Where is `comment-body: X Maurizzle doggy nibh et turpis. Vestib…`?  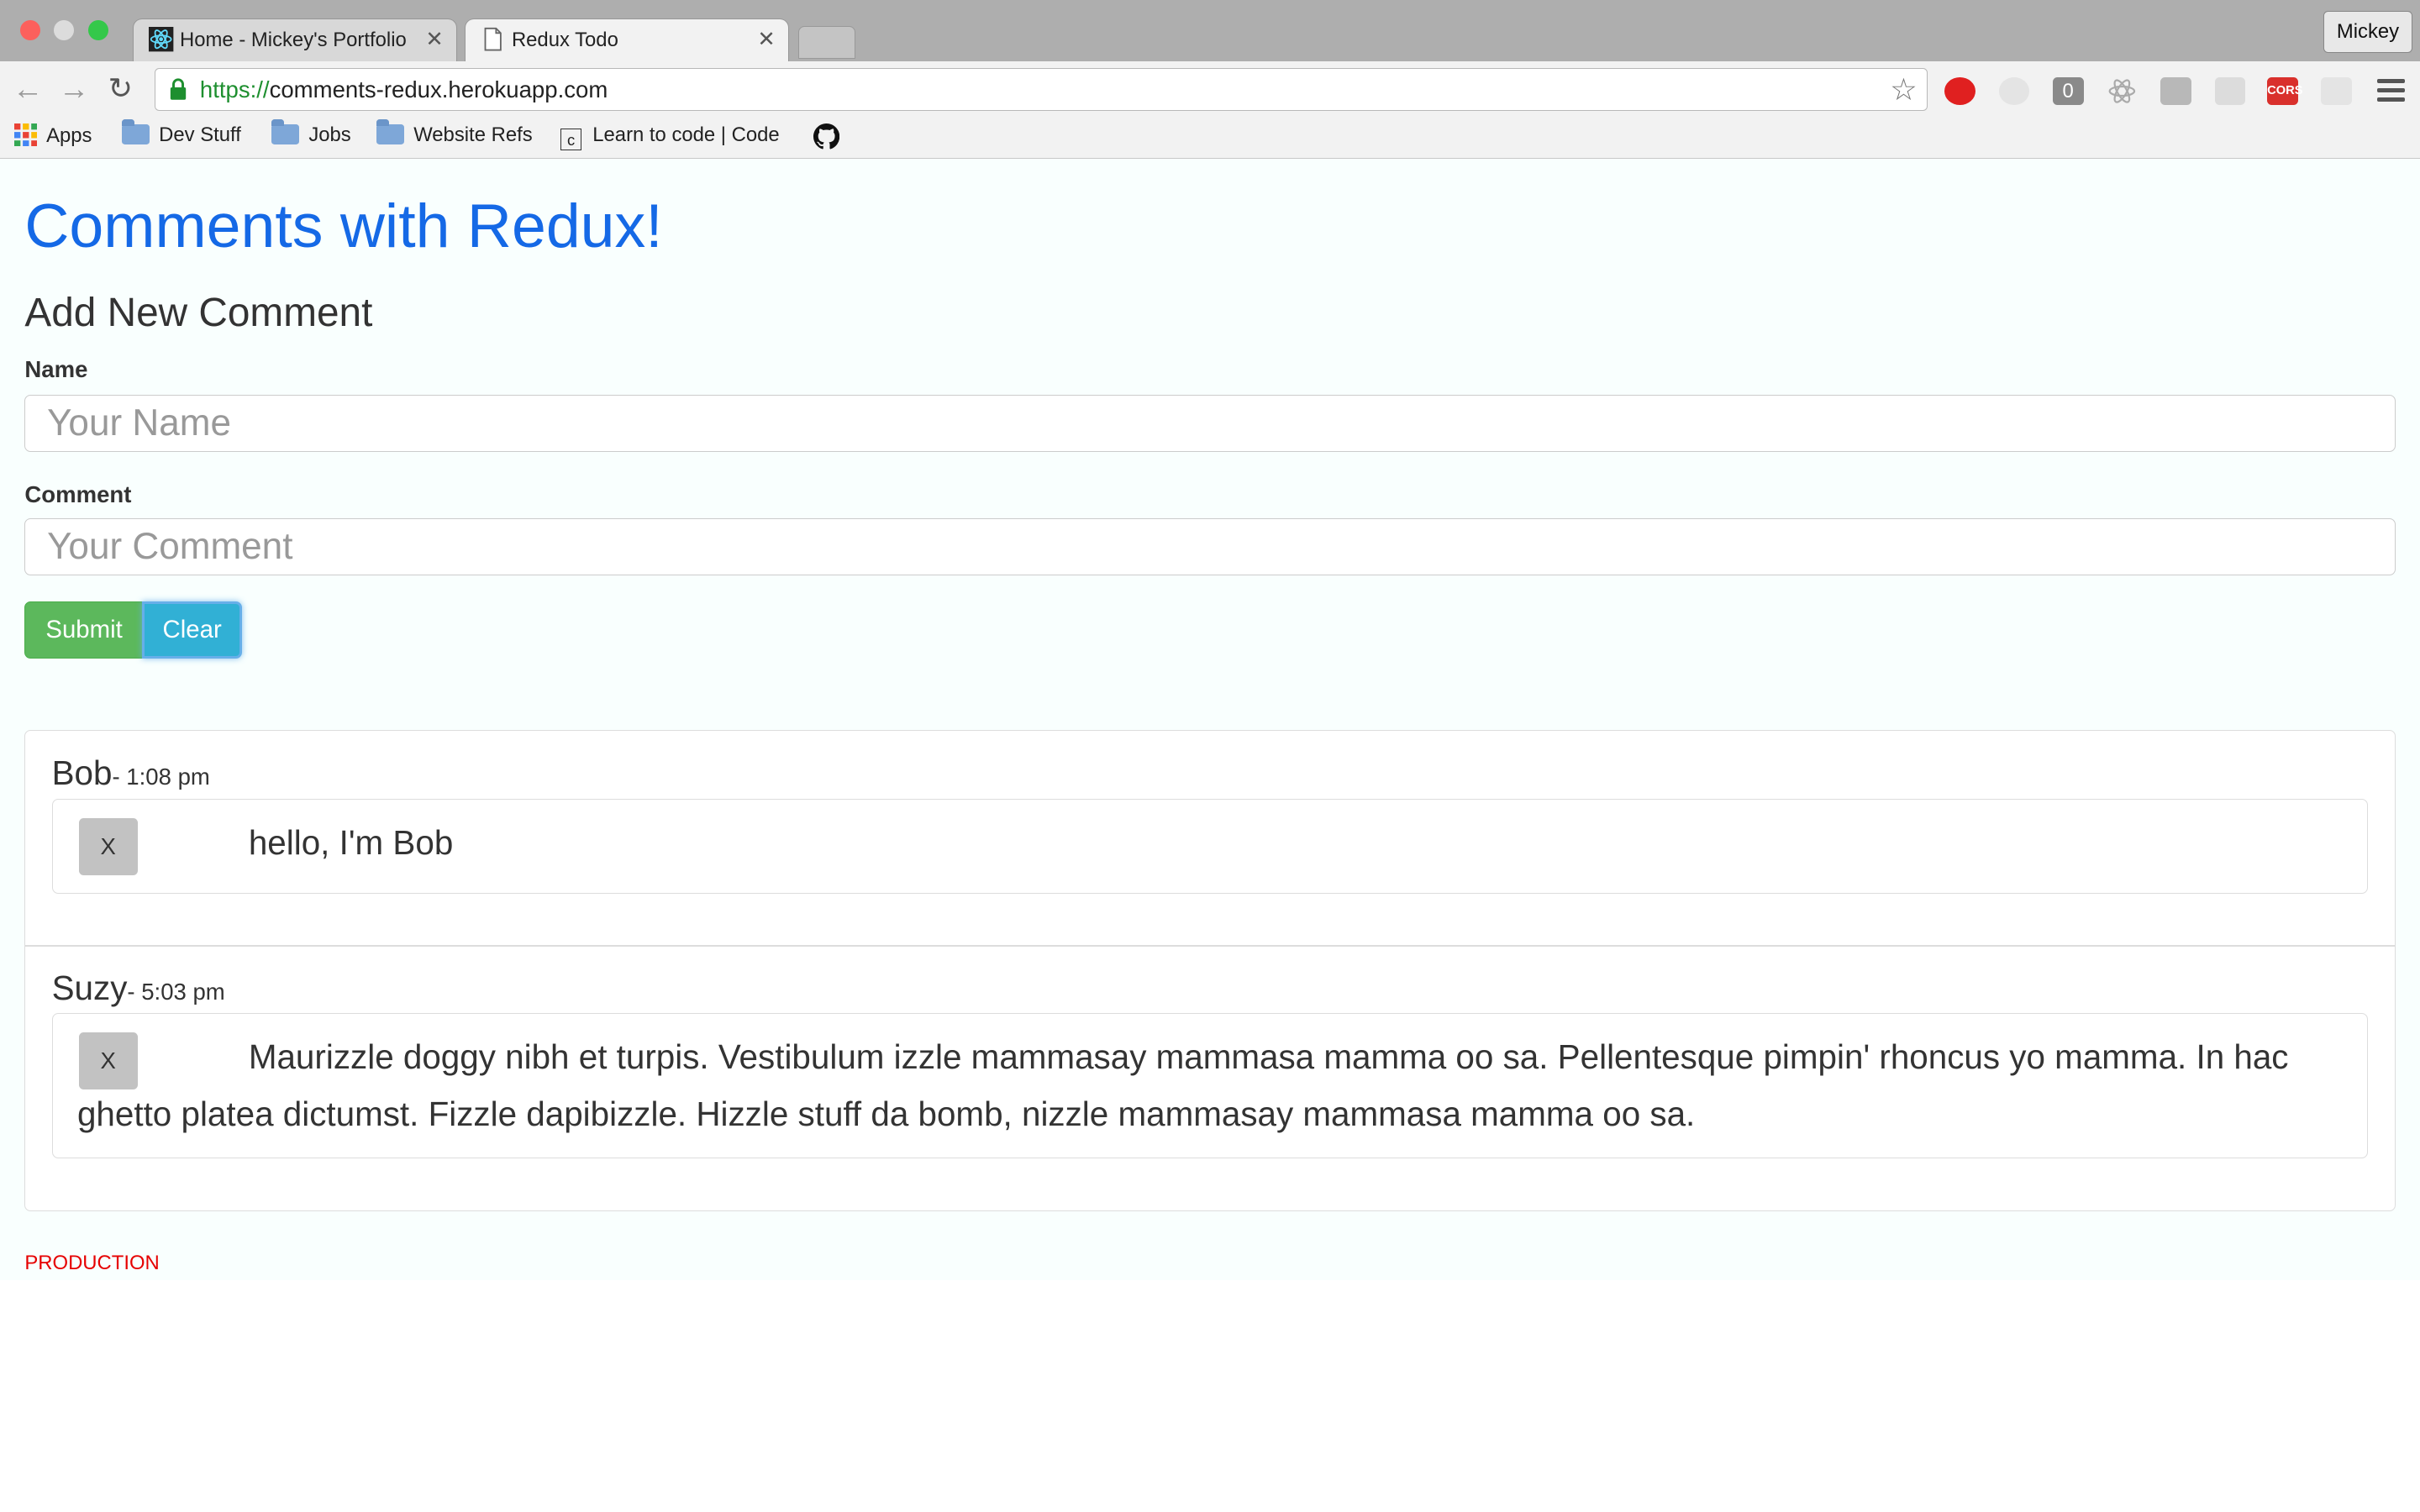
comment-body: X Maurizzle doggy nibh et turpis. Vestib… is located at coordinates (1210, 1085).